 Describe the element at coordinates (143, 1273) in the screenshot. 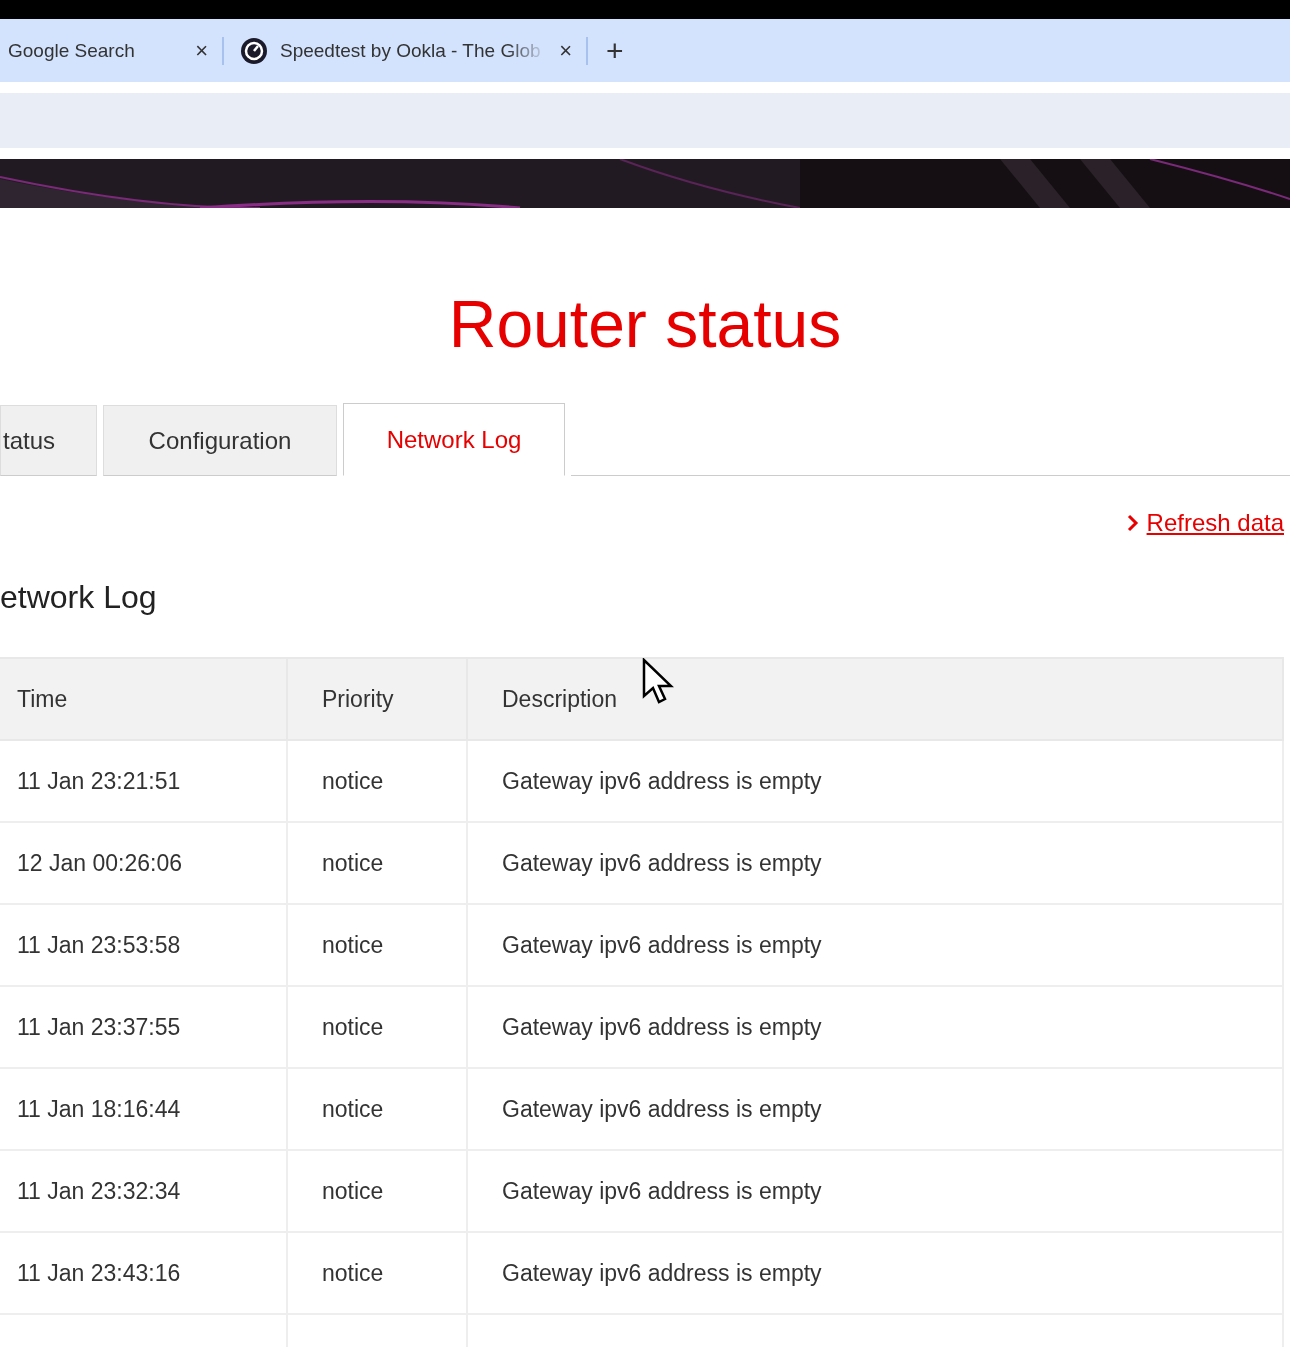

I see `table-cell: 11 Jan 23:43:16` at that location.